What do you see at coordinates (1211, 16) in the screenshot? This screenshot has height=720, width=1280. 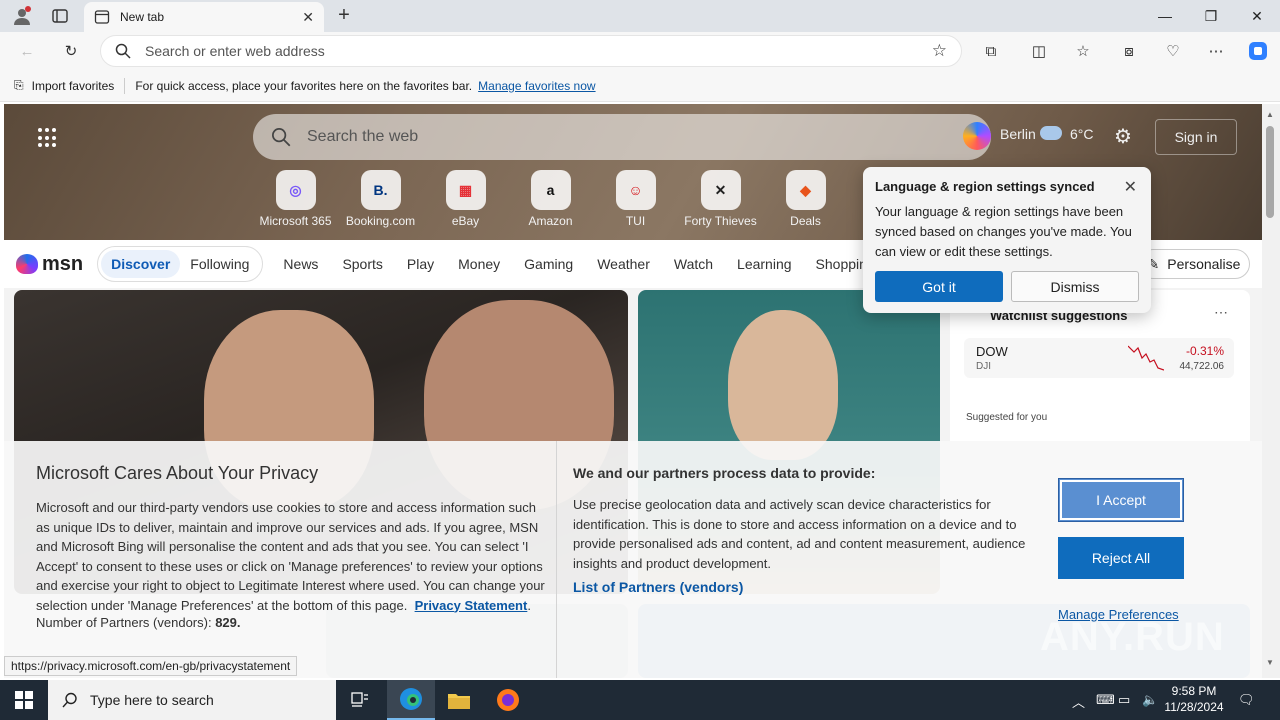 I see `restore-button: ❐` at bounding box center [1211, 16].